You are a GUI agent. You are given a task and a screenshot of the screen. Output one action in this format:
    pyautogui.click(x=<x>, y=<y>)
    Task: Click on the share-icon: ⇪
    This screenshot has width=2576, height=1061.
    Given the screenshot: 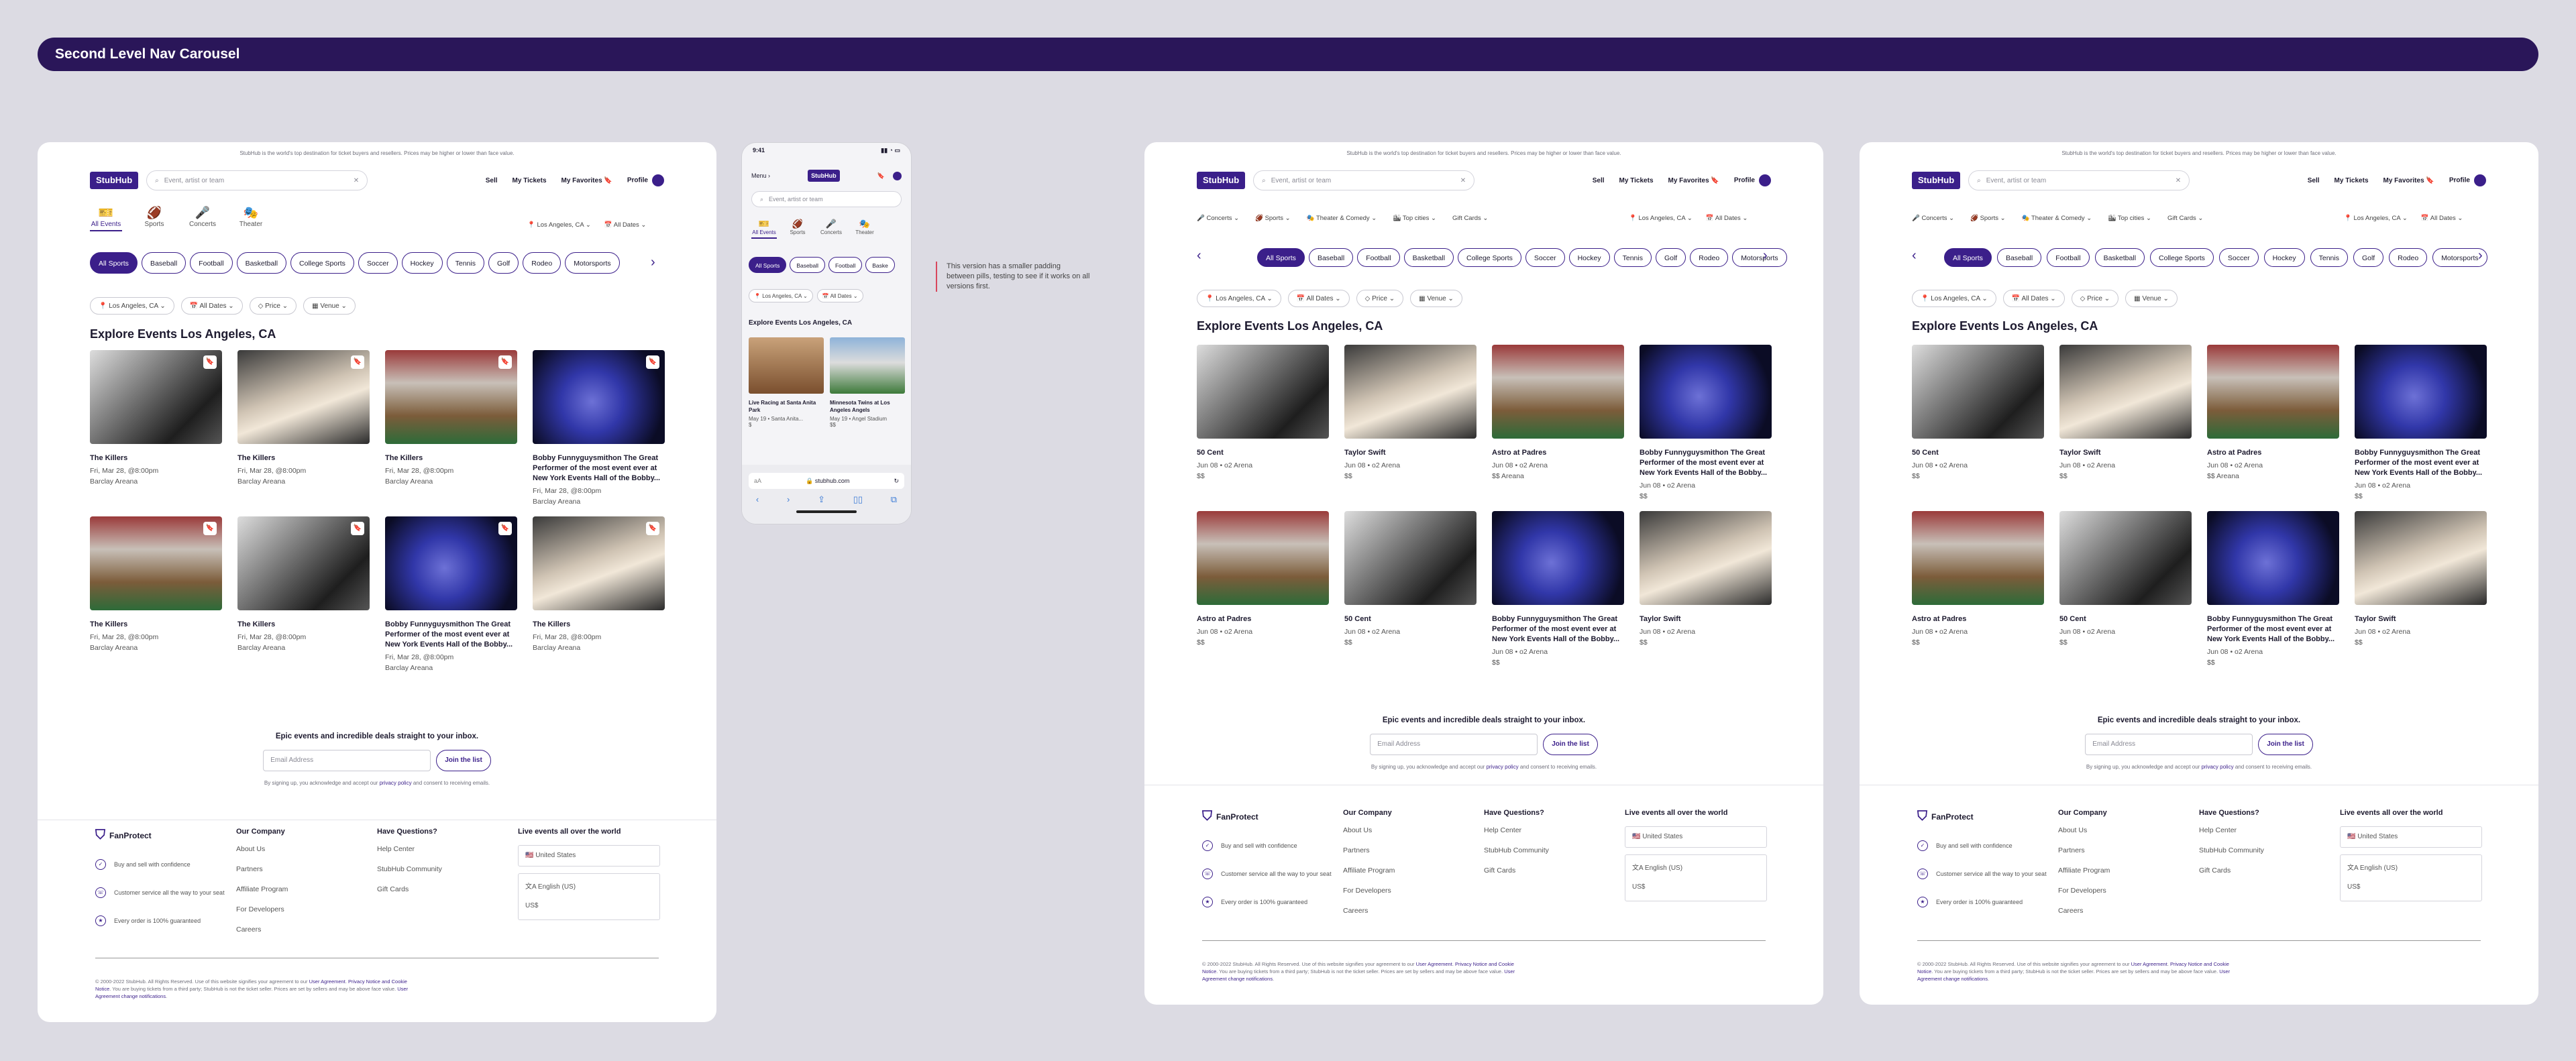 What is the action you would take?
    pyautogui.click(x=821, y=499)
    